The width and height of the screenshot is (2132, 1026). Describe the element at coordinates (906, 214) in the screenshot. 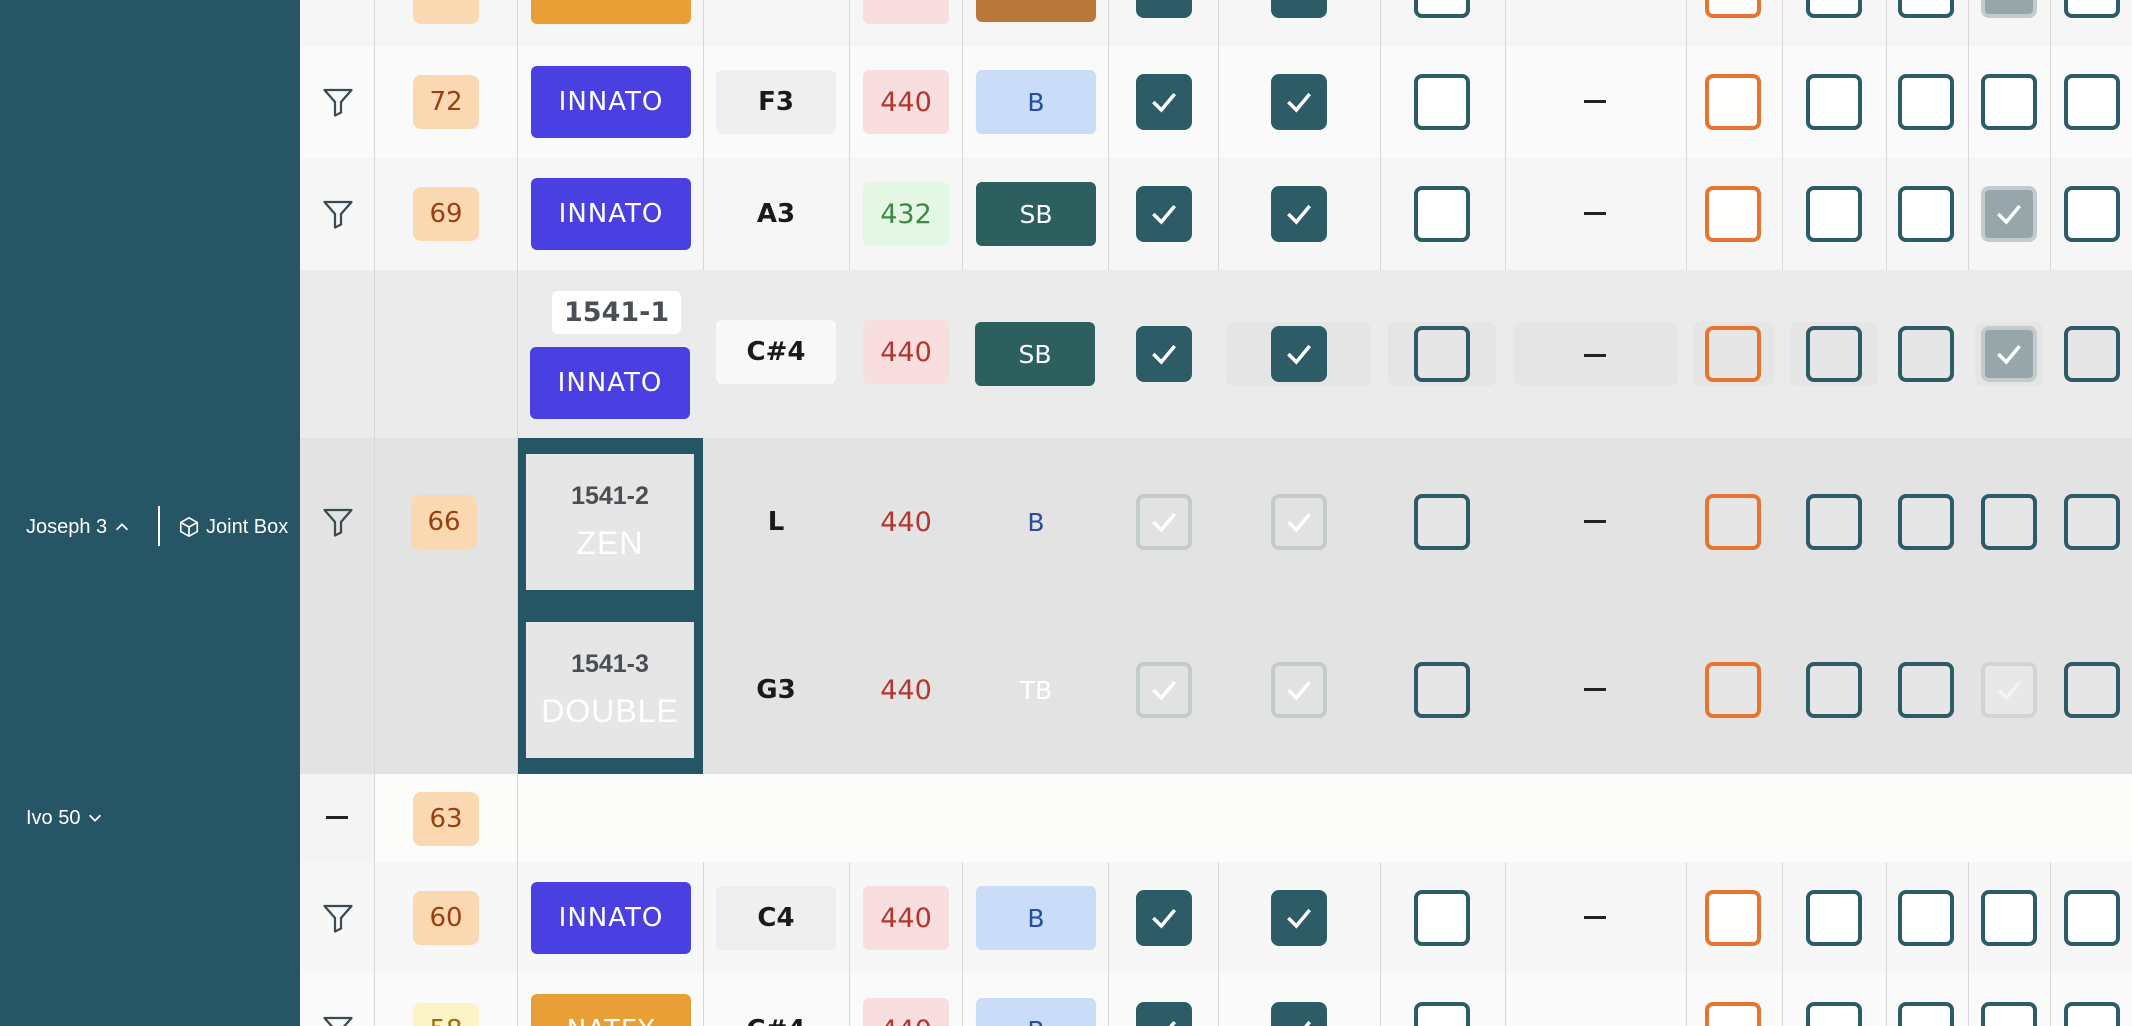

I see `frequency: 432` at that location.